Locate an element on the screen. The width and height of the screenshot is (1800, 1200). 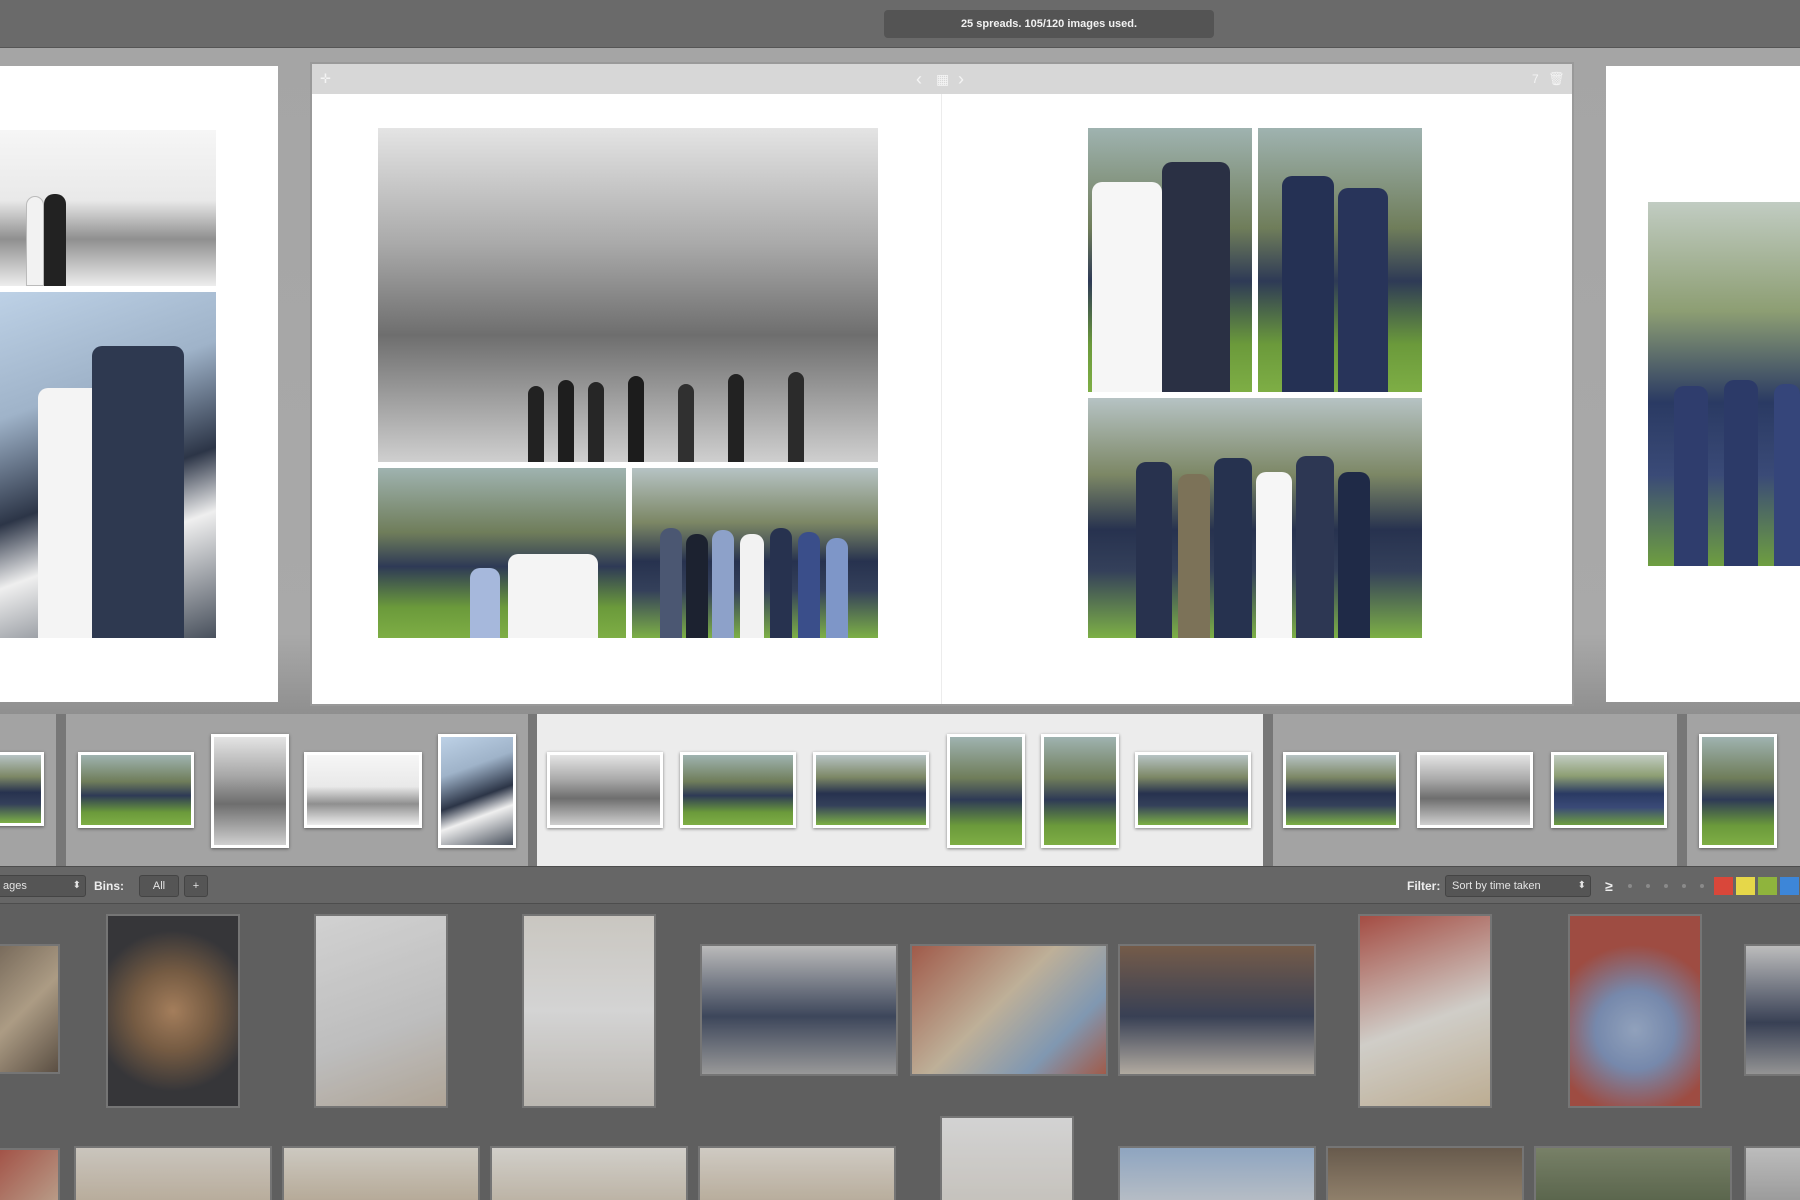
color-label-yellow is located at coordinates (1745, 886).